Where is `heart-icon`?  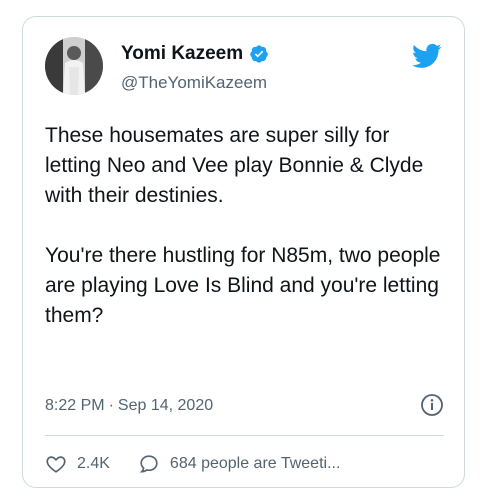 heart-icon is located at coordinates (56, 464).